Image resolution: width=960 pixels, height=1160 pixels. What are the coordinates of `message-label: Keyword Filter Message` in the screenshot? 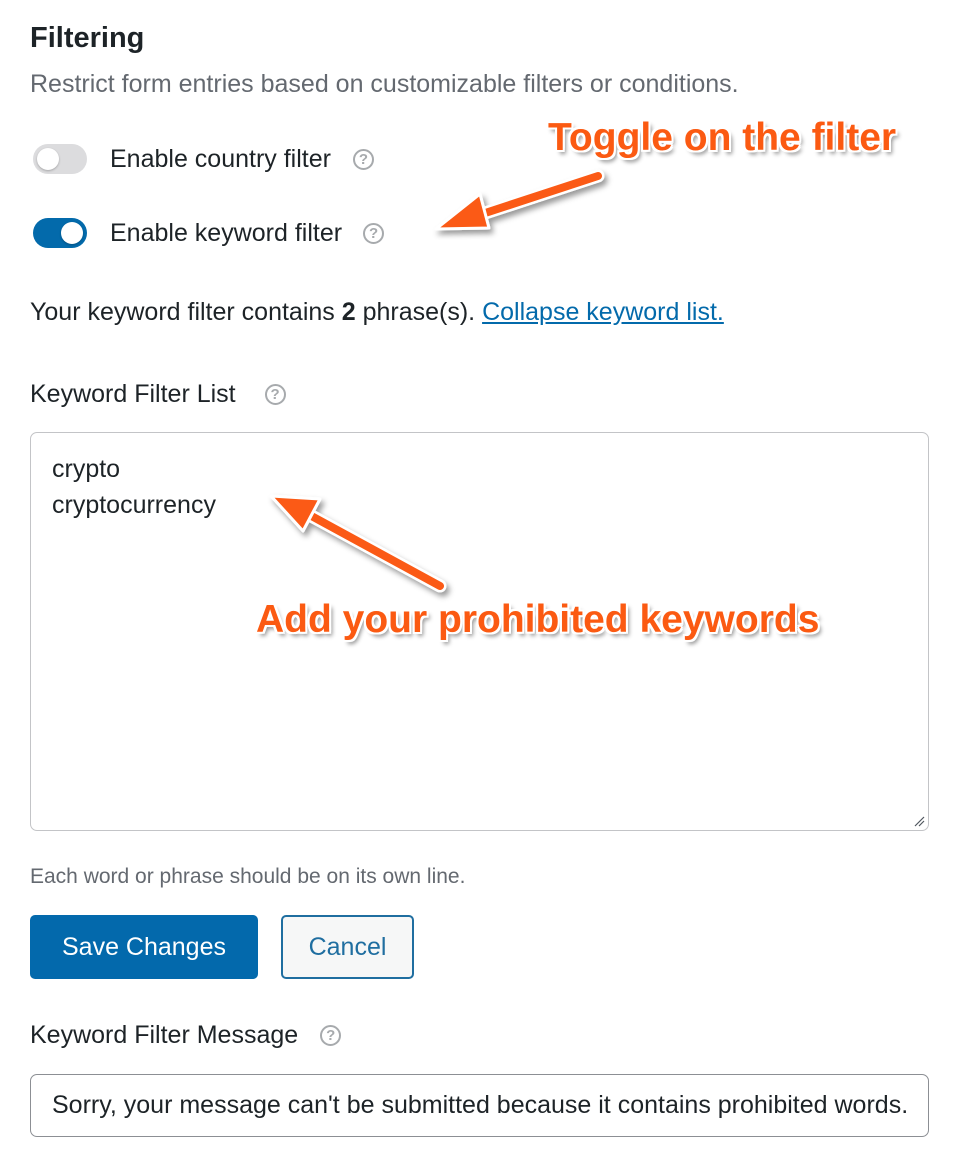 It's located at (164, 1035).